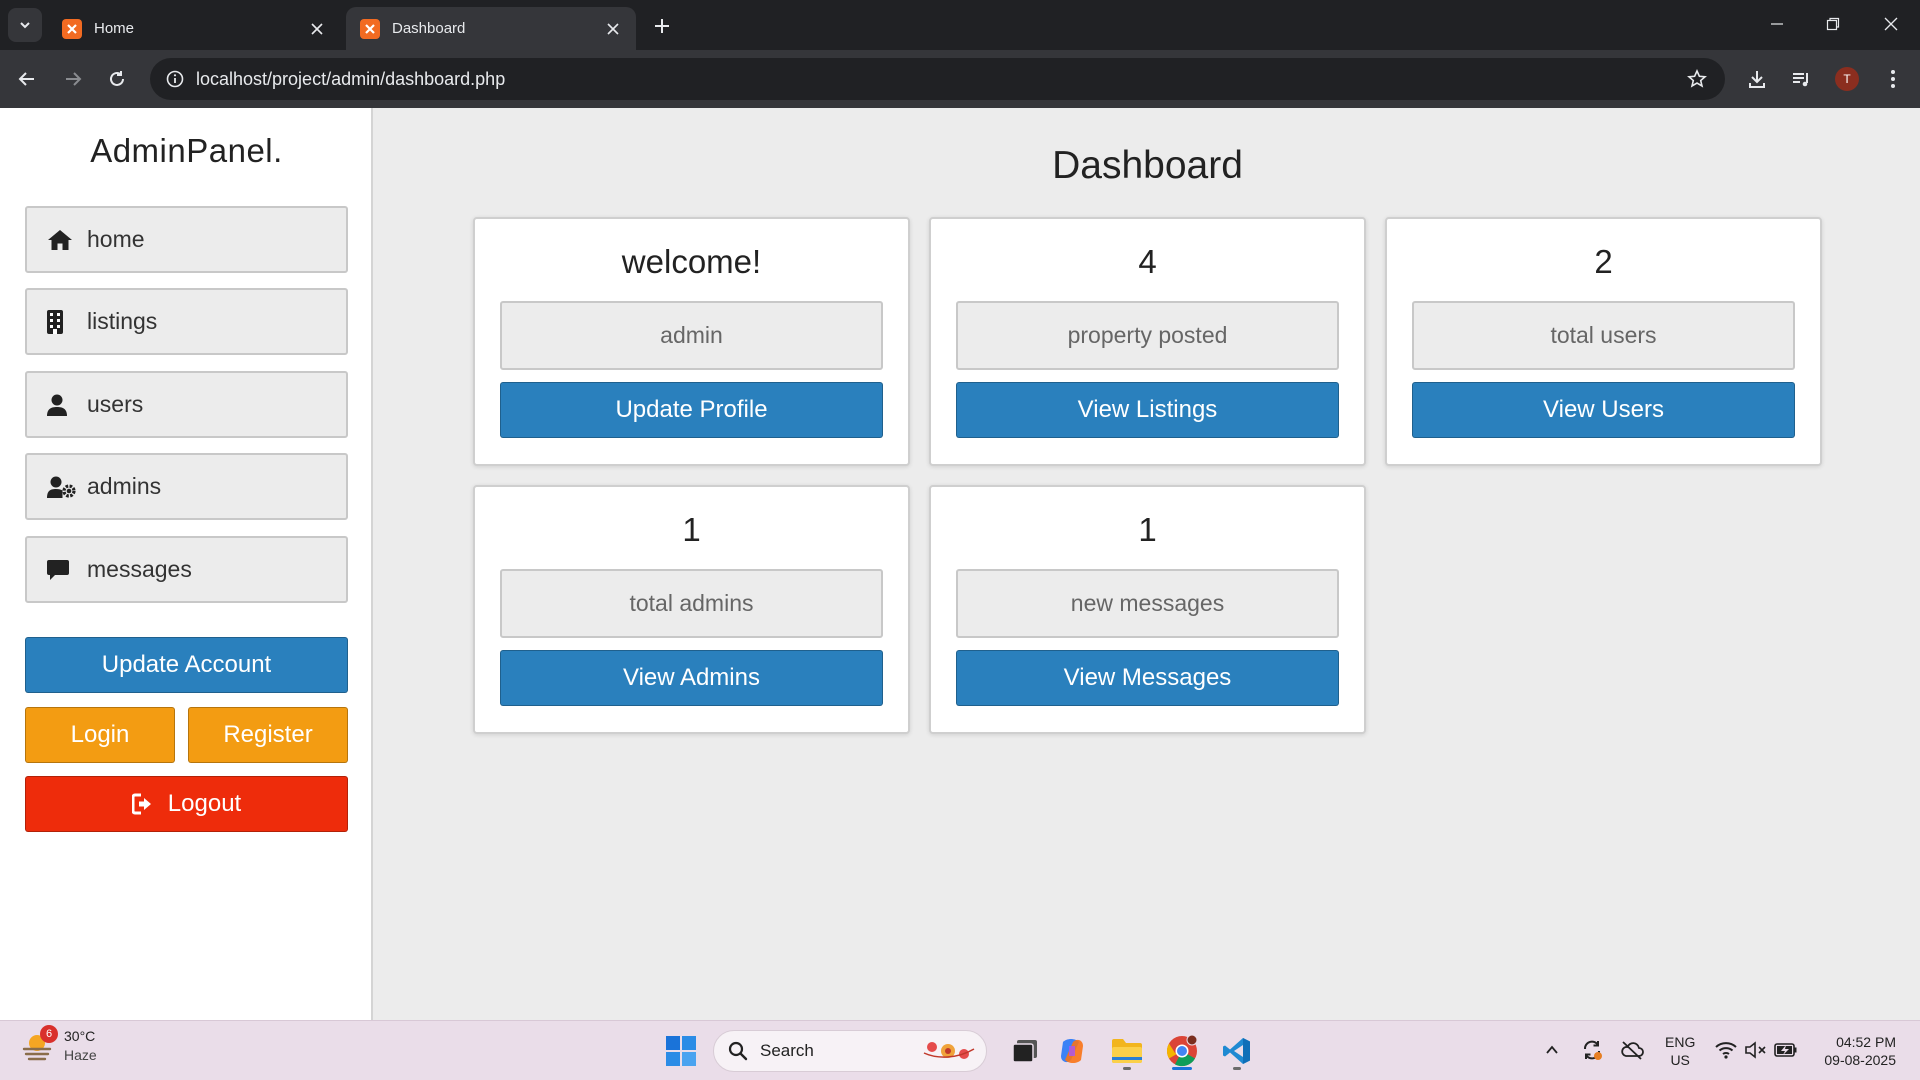 This screenshot has width=1920, height=1080. Describe the element at coordinates (1147, 603) in the screenshot. I see `card-label: new messages` at that location.